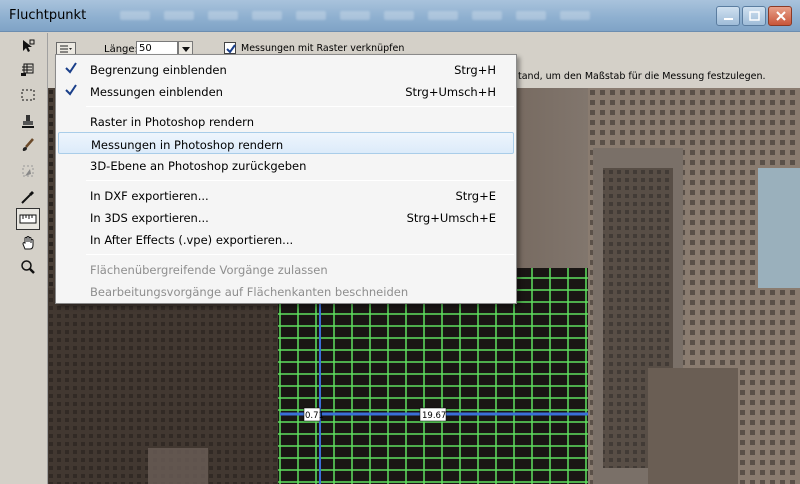  I want to click on hand-icon, so click(28, 243).